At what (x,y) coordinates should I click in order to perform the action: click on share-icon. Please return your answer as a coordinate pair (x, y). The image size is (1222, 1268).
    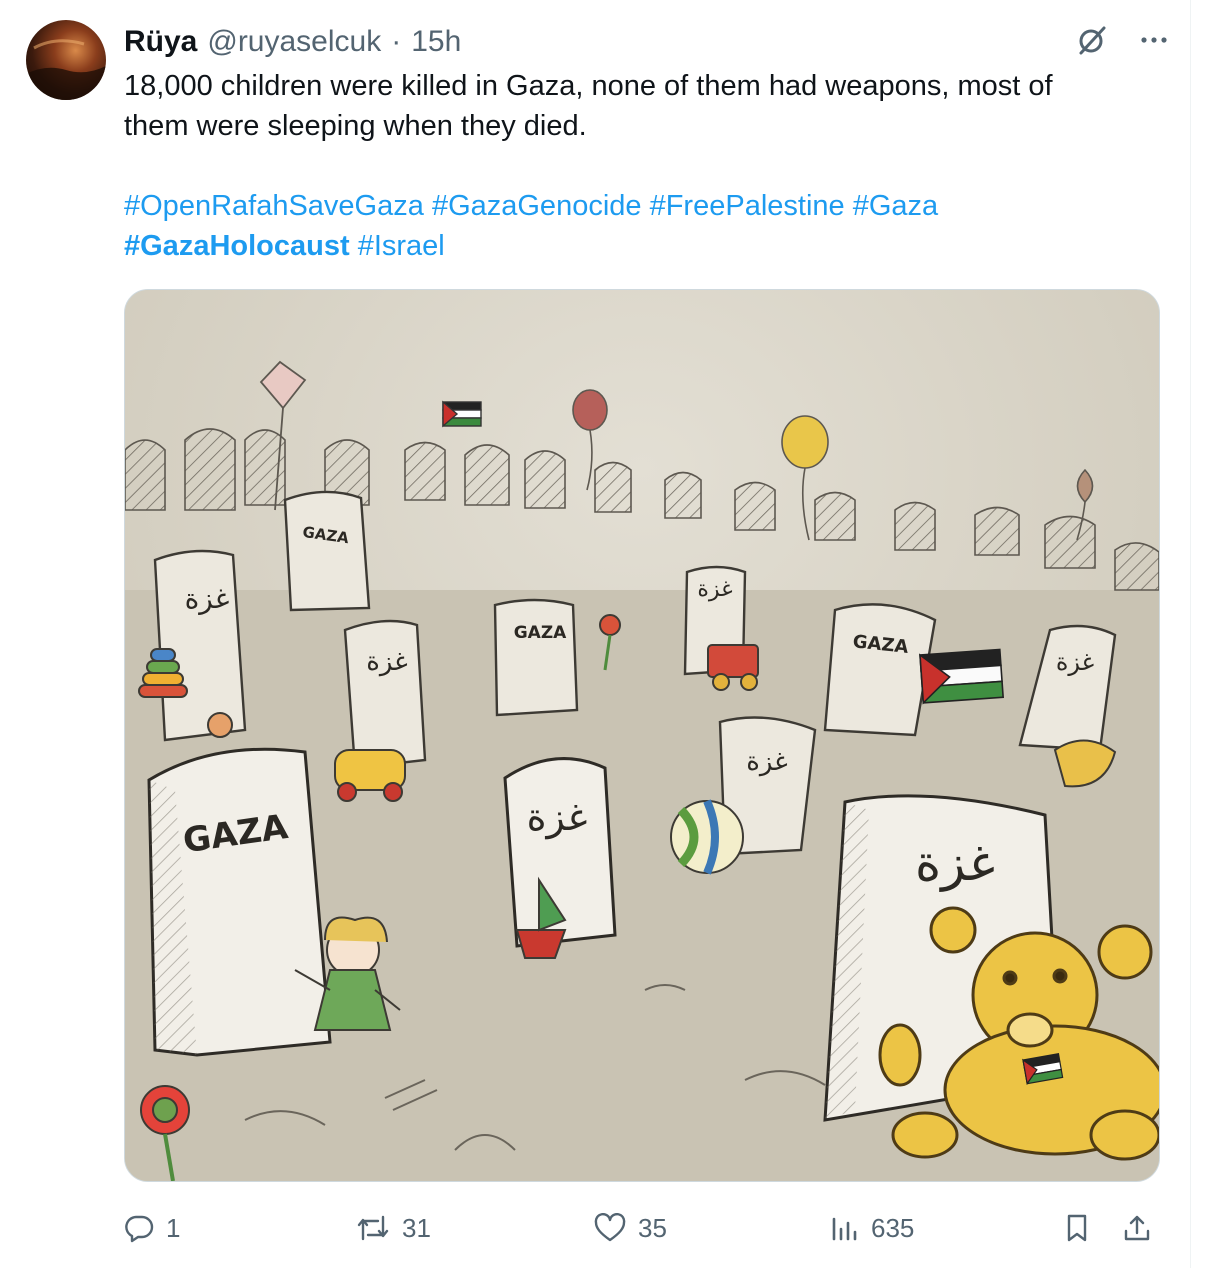
    Looking at the image, I should click on (1137, 1228).